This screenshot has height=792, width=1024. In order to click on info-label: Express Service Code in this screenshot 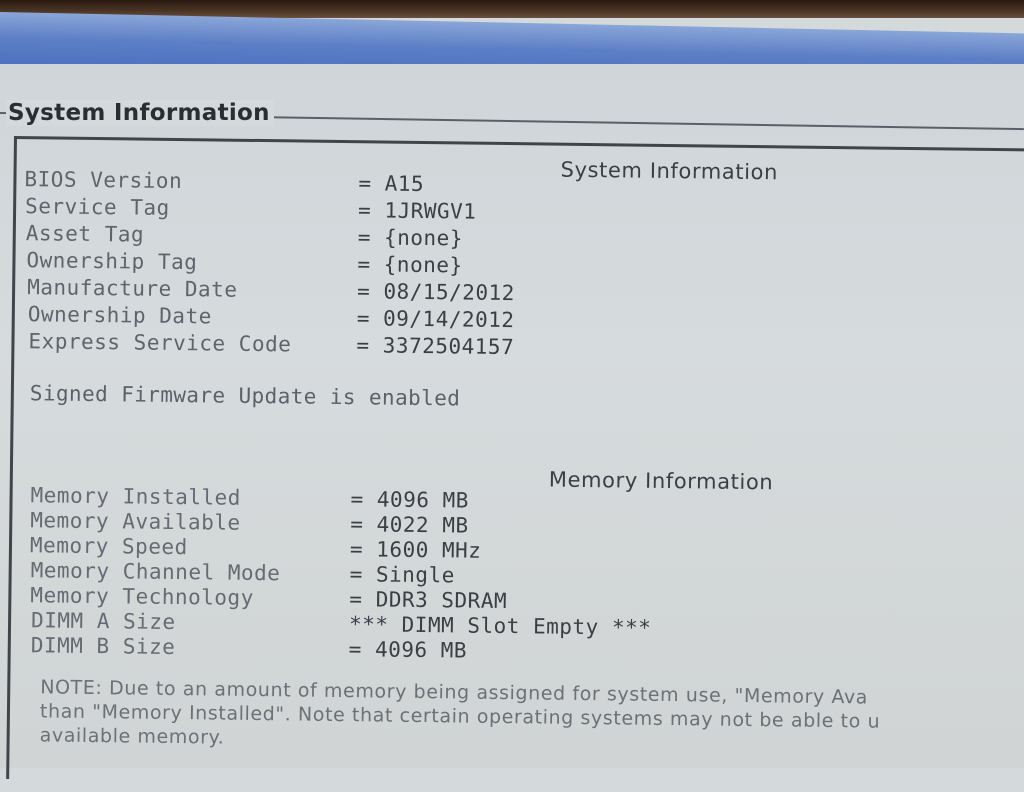, I will do `click(160, 343)`.